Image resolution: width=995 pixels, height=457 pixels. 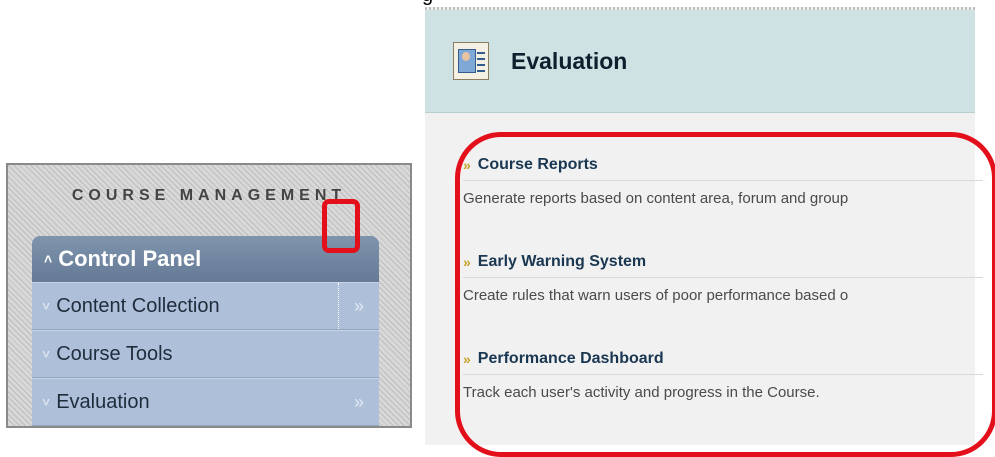 I want to click on evaluation-header: Evaluation, so click(x=700, y=61).